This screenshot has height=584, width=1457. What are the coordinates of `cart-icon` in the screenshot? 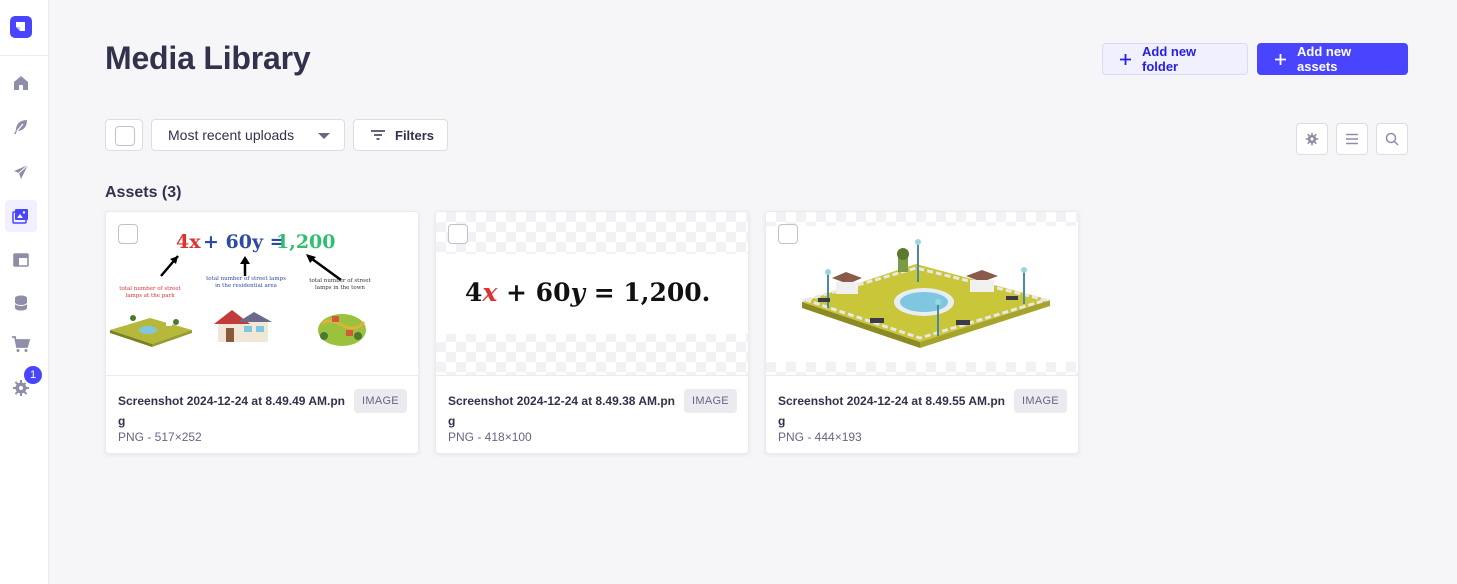 It's located at (21, 344).